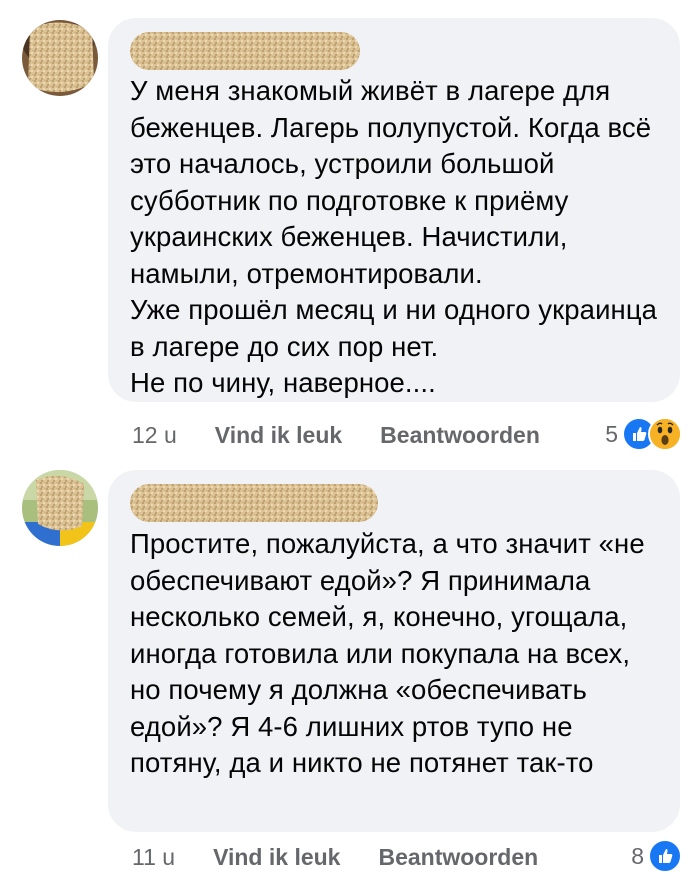 The image size is (700, 893). Describe the element at coordinates (153, 857) in the screenshot. I see `comment-timestamp: 11 u` at that location.